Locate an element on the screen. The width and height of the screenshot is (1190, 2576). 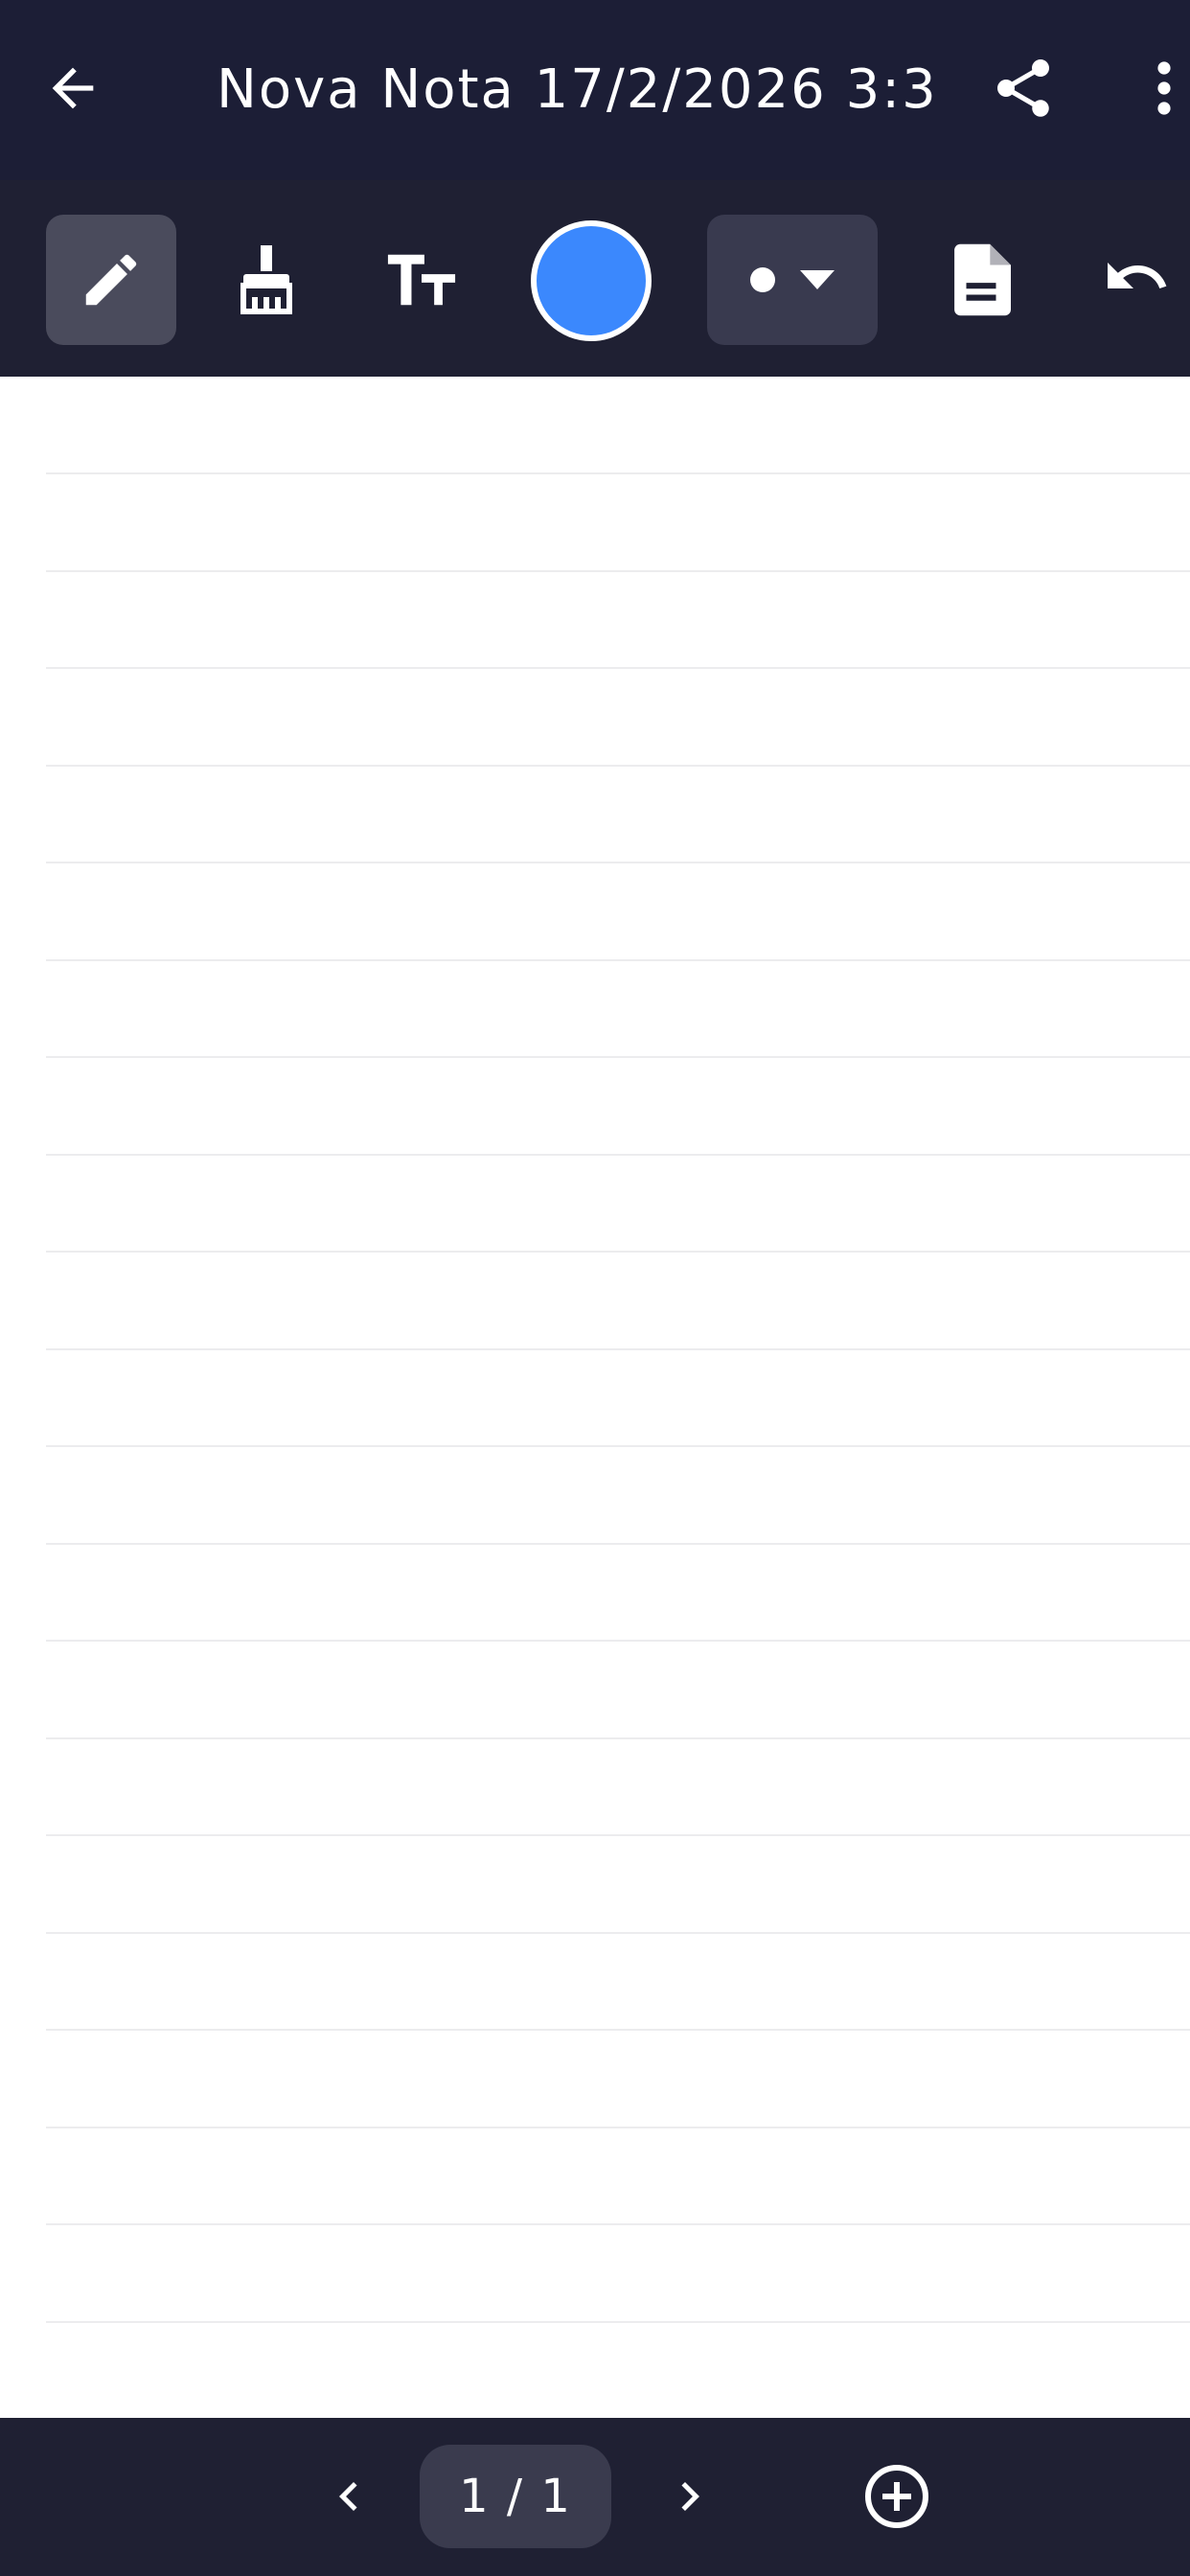
eraser-tool-button is located at coordinates (266, 280).